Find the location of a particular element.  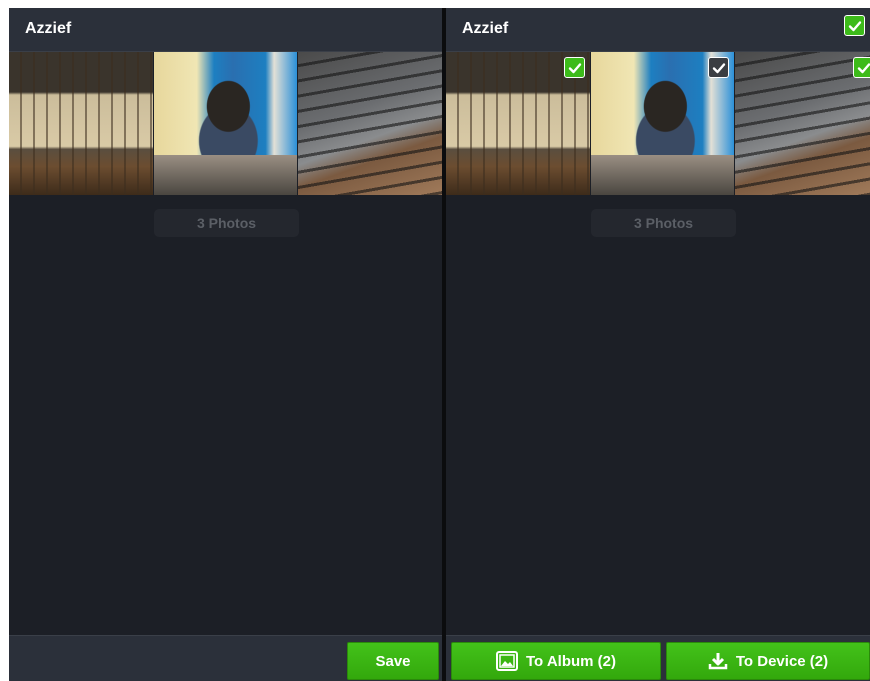

save-button: Save is located at coordinates (393, 661).